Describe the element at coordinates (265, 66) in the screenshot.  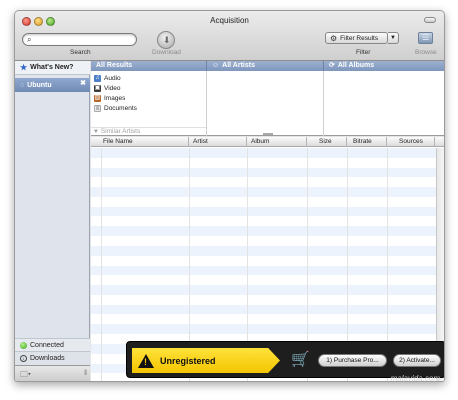
I see `all-artists-header: ☺ All Artists` at that location.